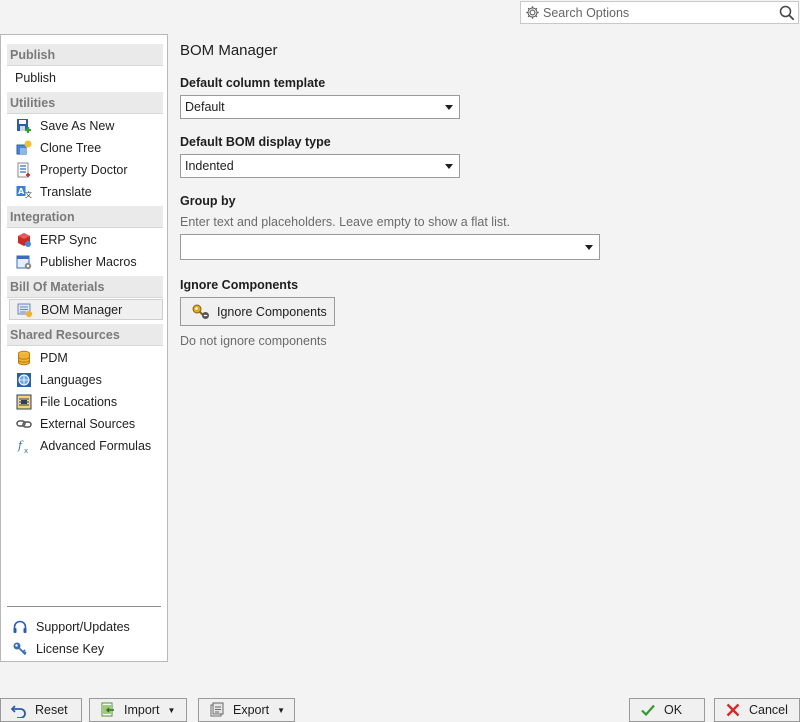 Image resolution: width=800 pixels, height=722 pixels. Describe the element at coordinates (96, 445) in the screenshot. I see `sidebar-item-label: Advanced Formulas` at that location.